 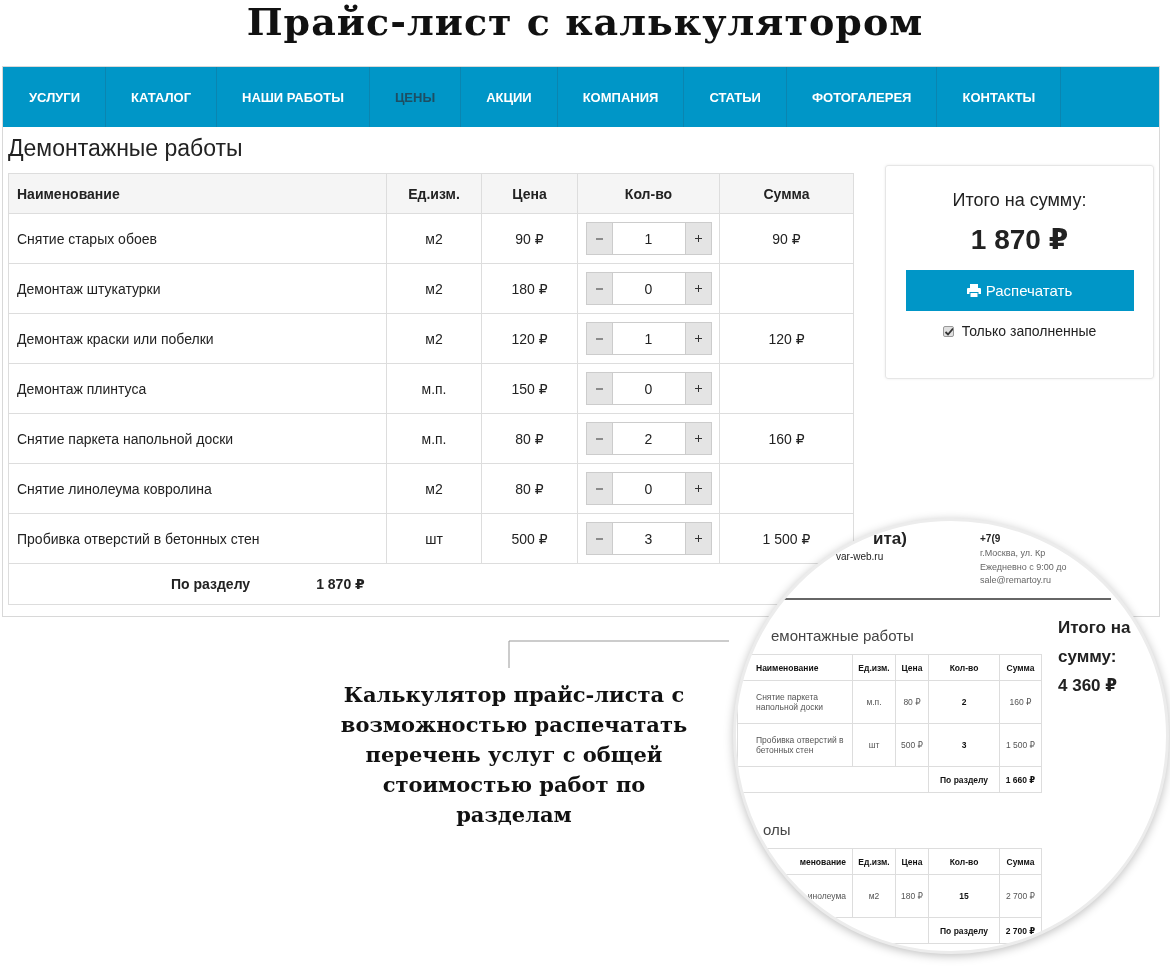 I want to click on header-text: ита), so click(x=890, y=539).